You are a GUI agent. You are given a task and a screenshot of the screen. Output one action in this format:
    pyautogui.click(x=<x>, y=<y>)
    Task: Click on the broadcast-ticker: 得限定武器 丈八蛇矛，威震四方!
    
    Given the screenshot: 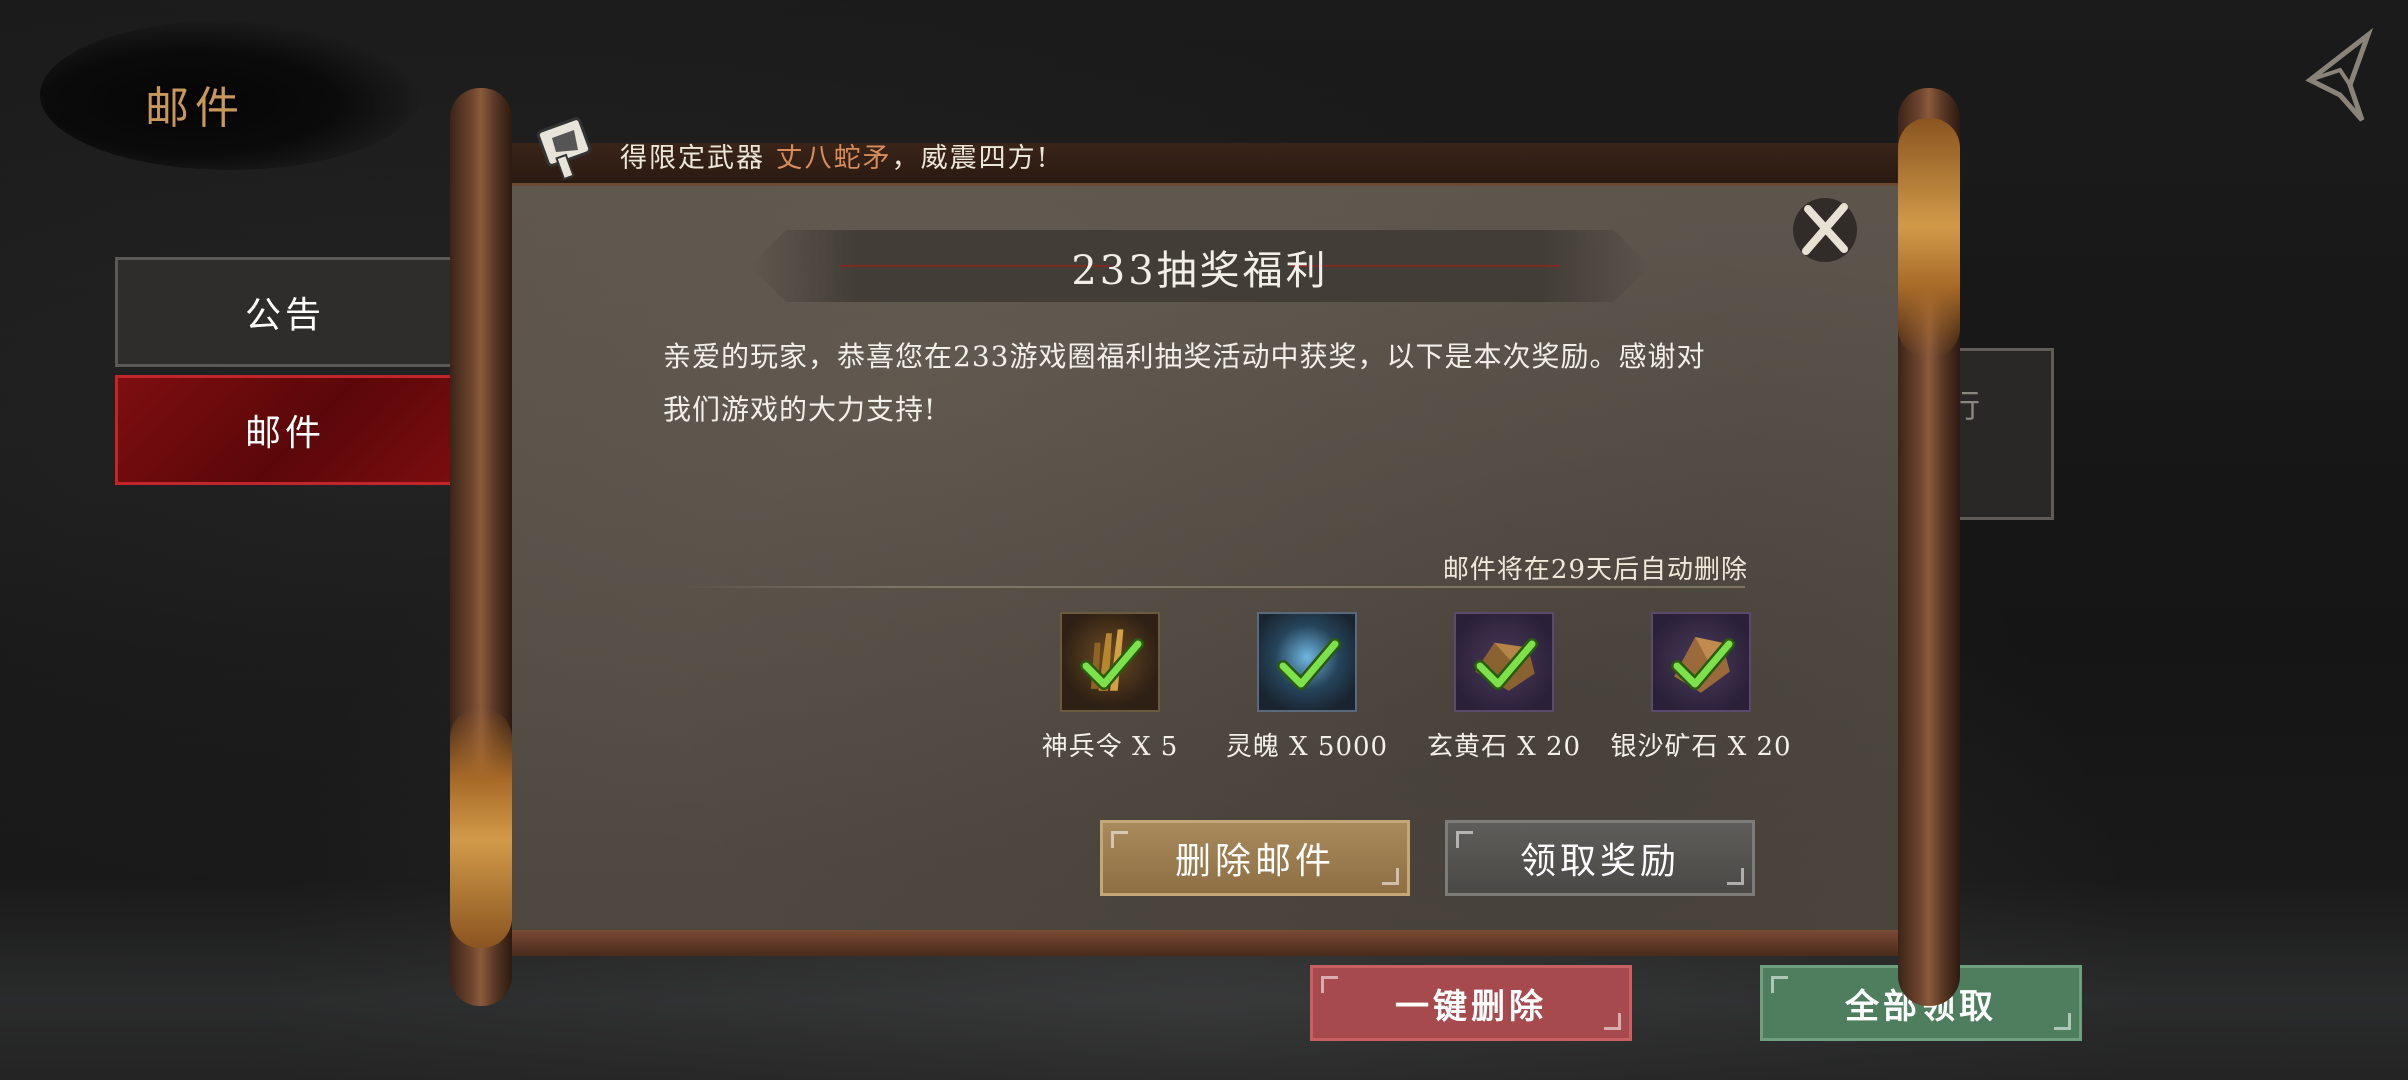 What is the action you would take?
    pyautogui.click(x=834, y=155)
    